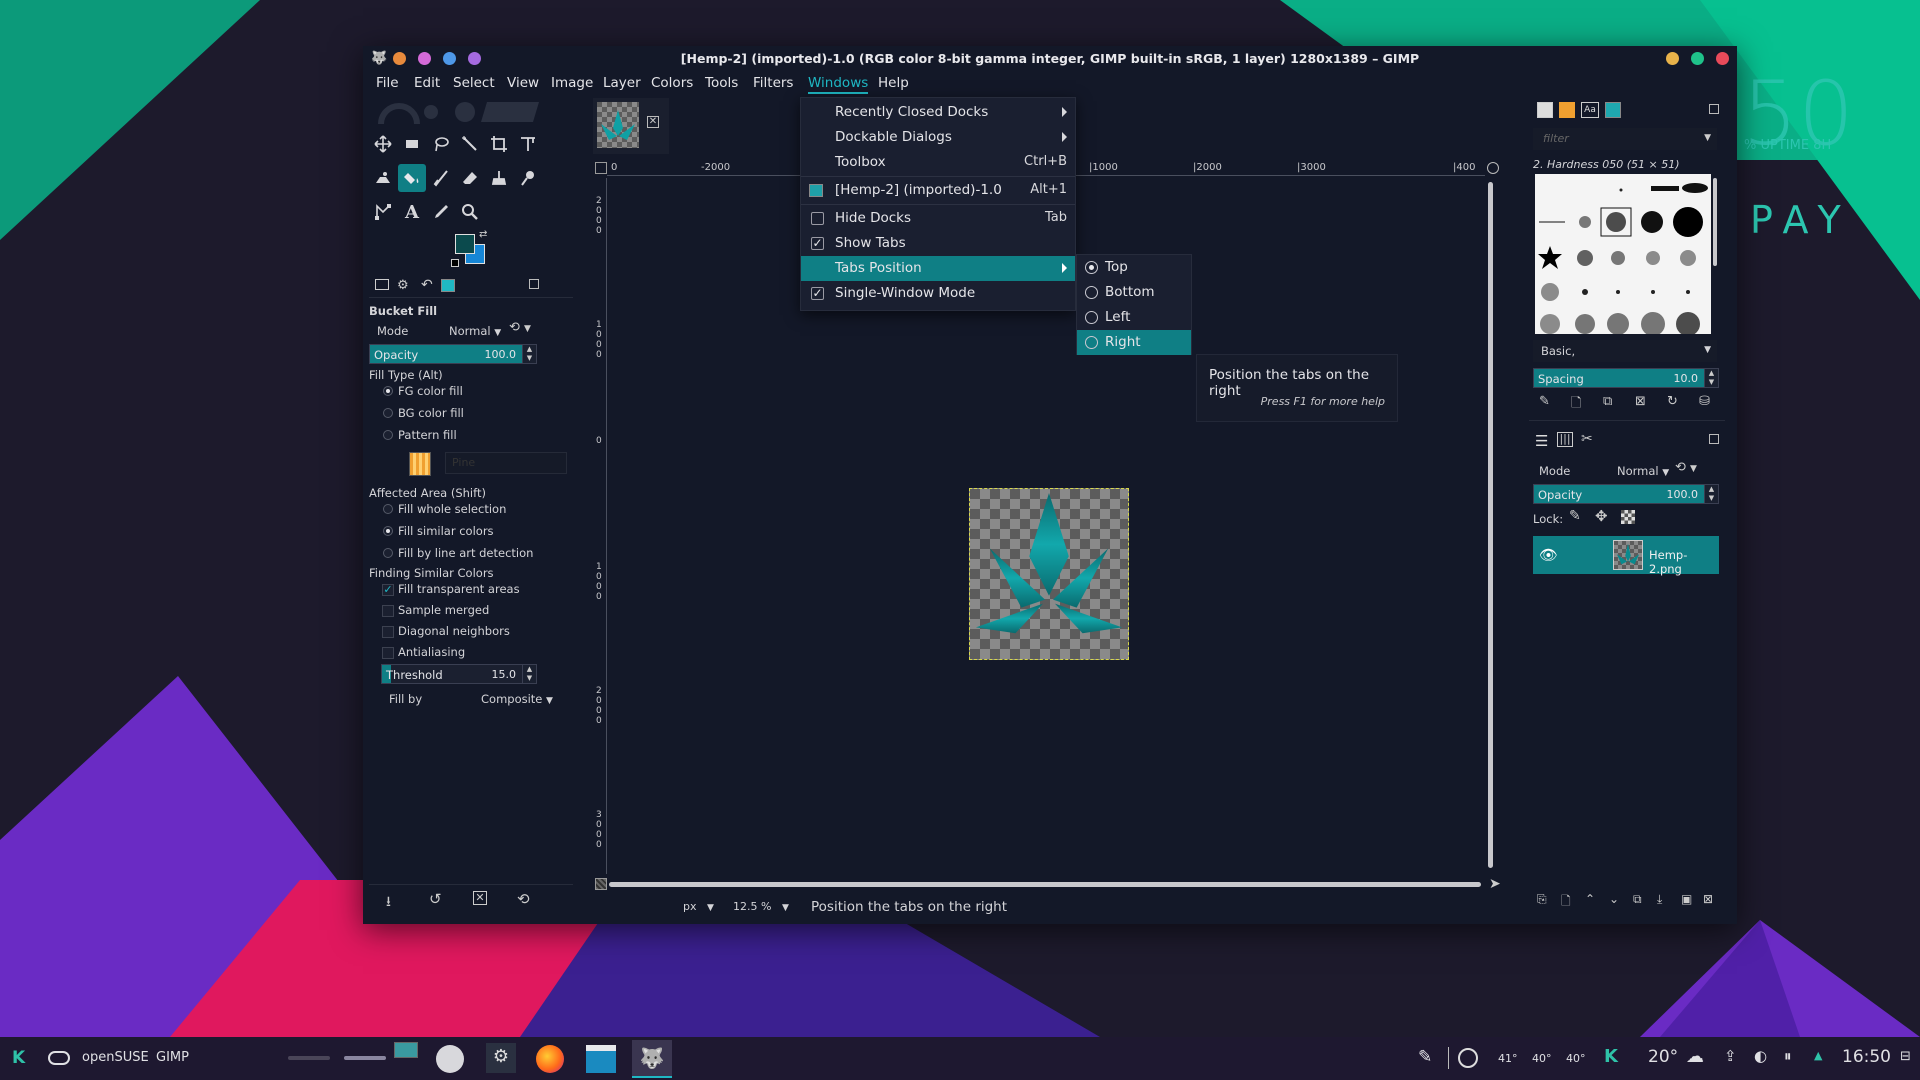 Image resolution: width=1920 pixels, height=1080 pixels. What do you see at coordinates (383, 144) in the screenshot?
I see `move-tool-icon` at bounding box center [383, 144].